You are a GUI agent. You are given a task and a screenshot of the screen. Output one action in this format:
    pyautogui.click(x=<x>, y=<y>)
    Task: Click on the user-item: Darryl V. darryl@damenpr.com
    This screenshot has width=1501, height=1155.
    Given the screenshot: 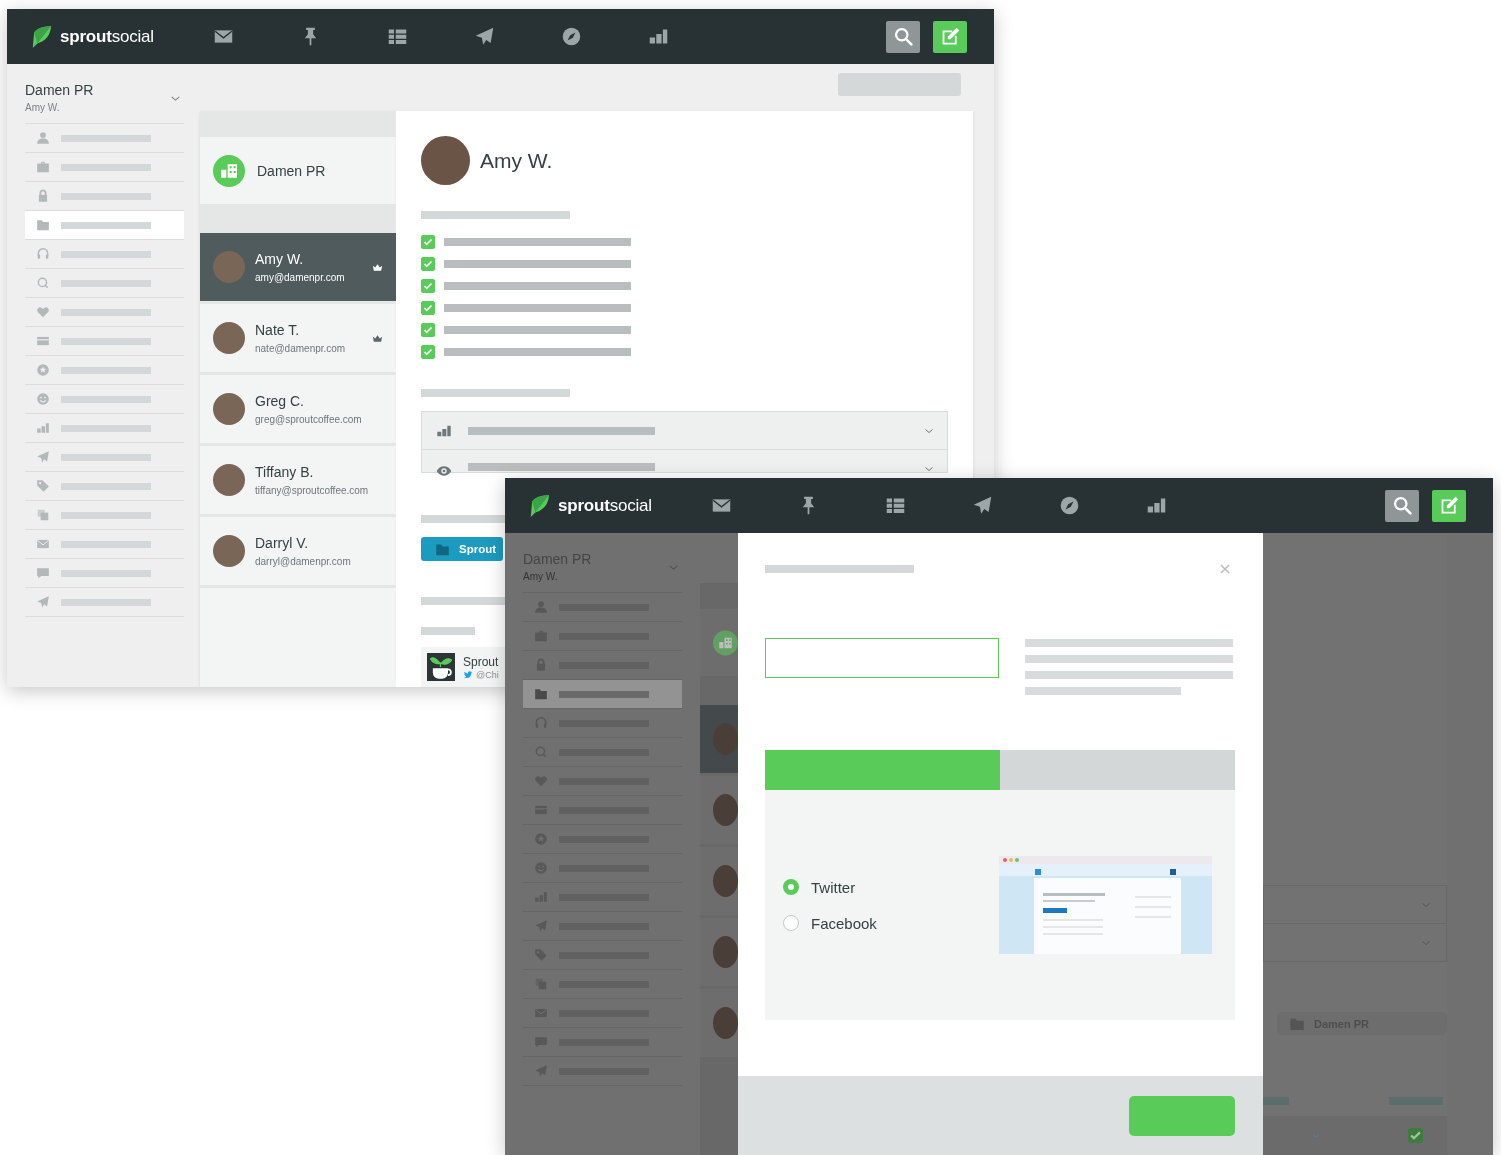 What is the action you would take?
    pyautogui.click(x=298, y=551)
    